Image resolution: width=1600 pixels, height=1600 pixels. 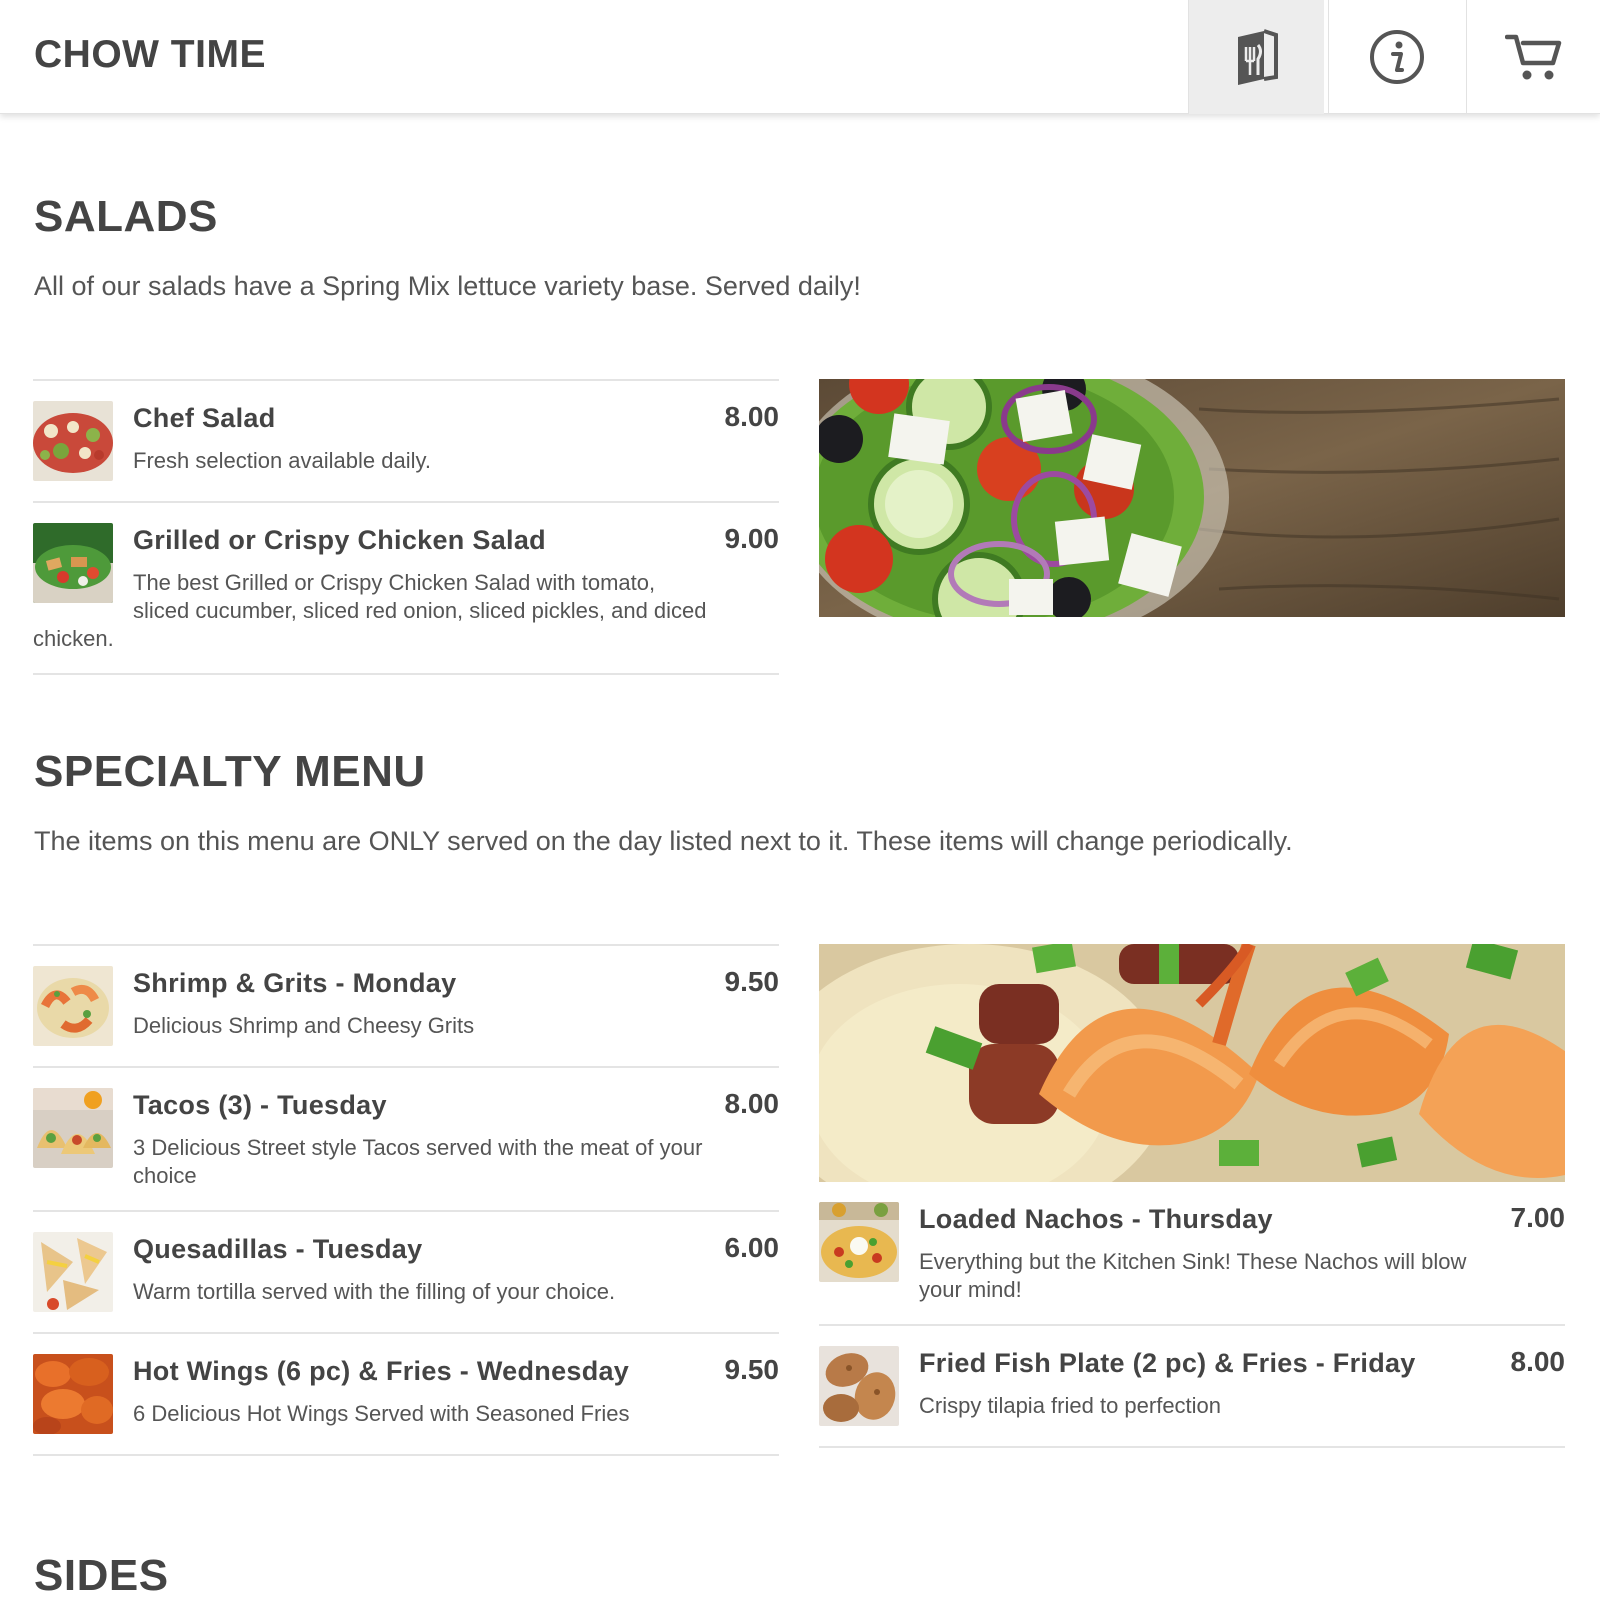 What do you see at coordinates (150, 55) in the screenshot?
I see `brand-title: CHOW TIME` at bounding box center [150, 55].